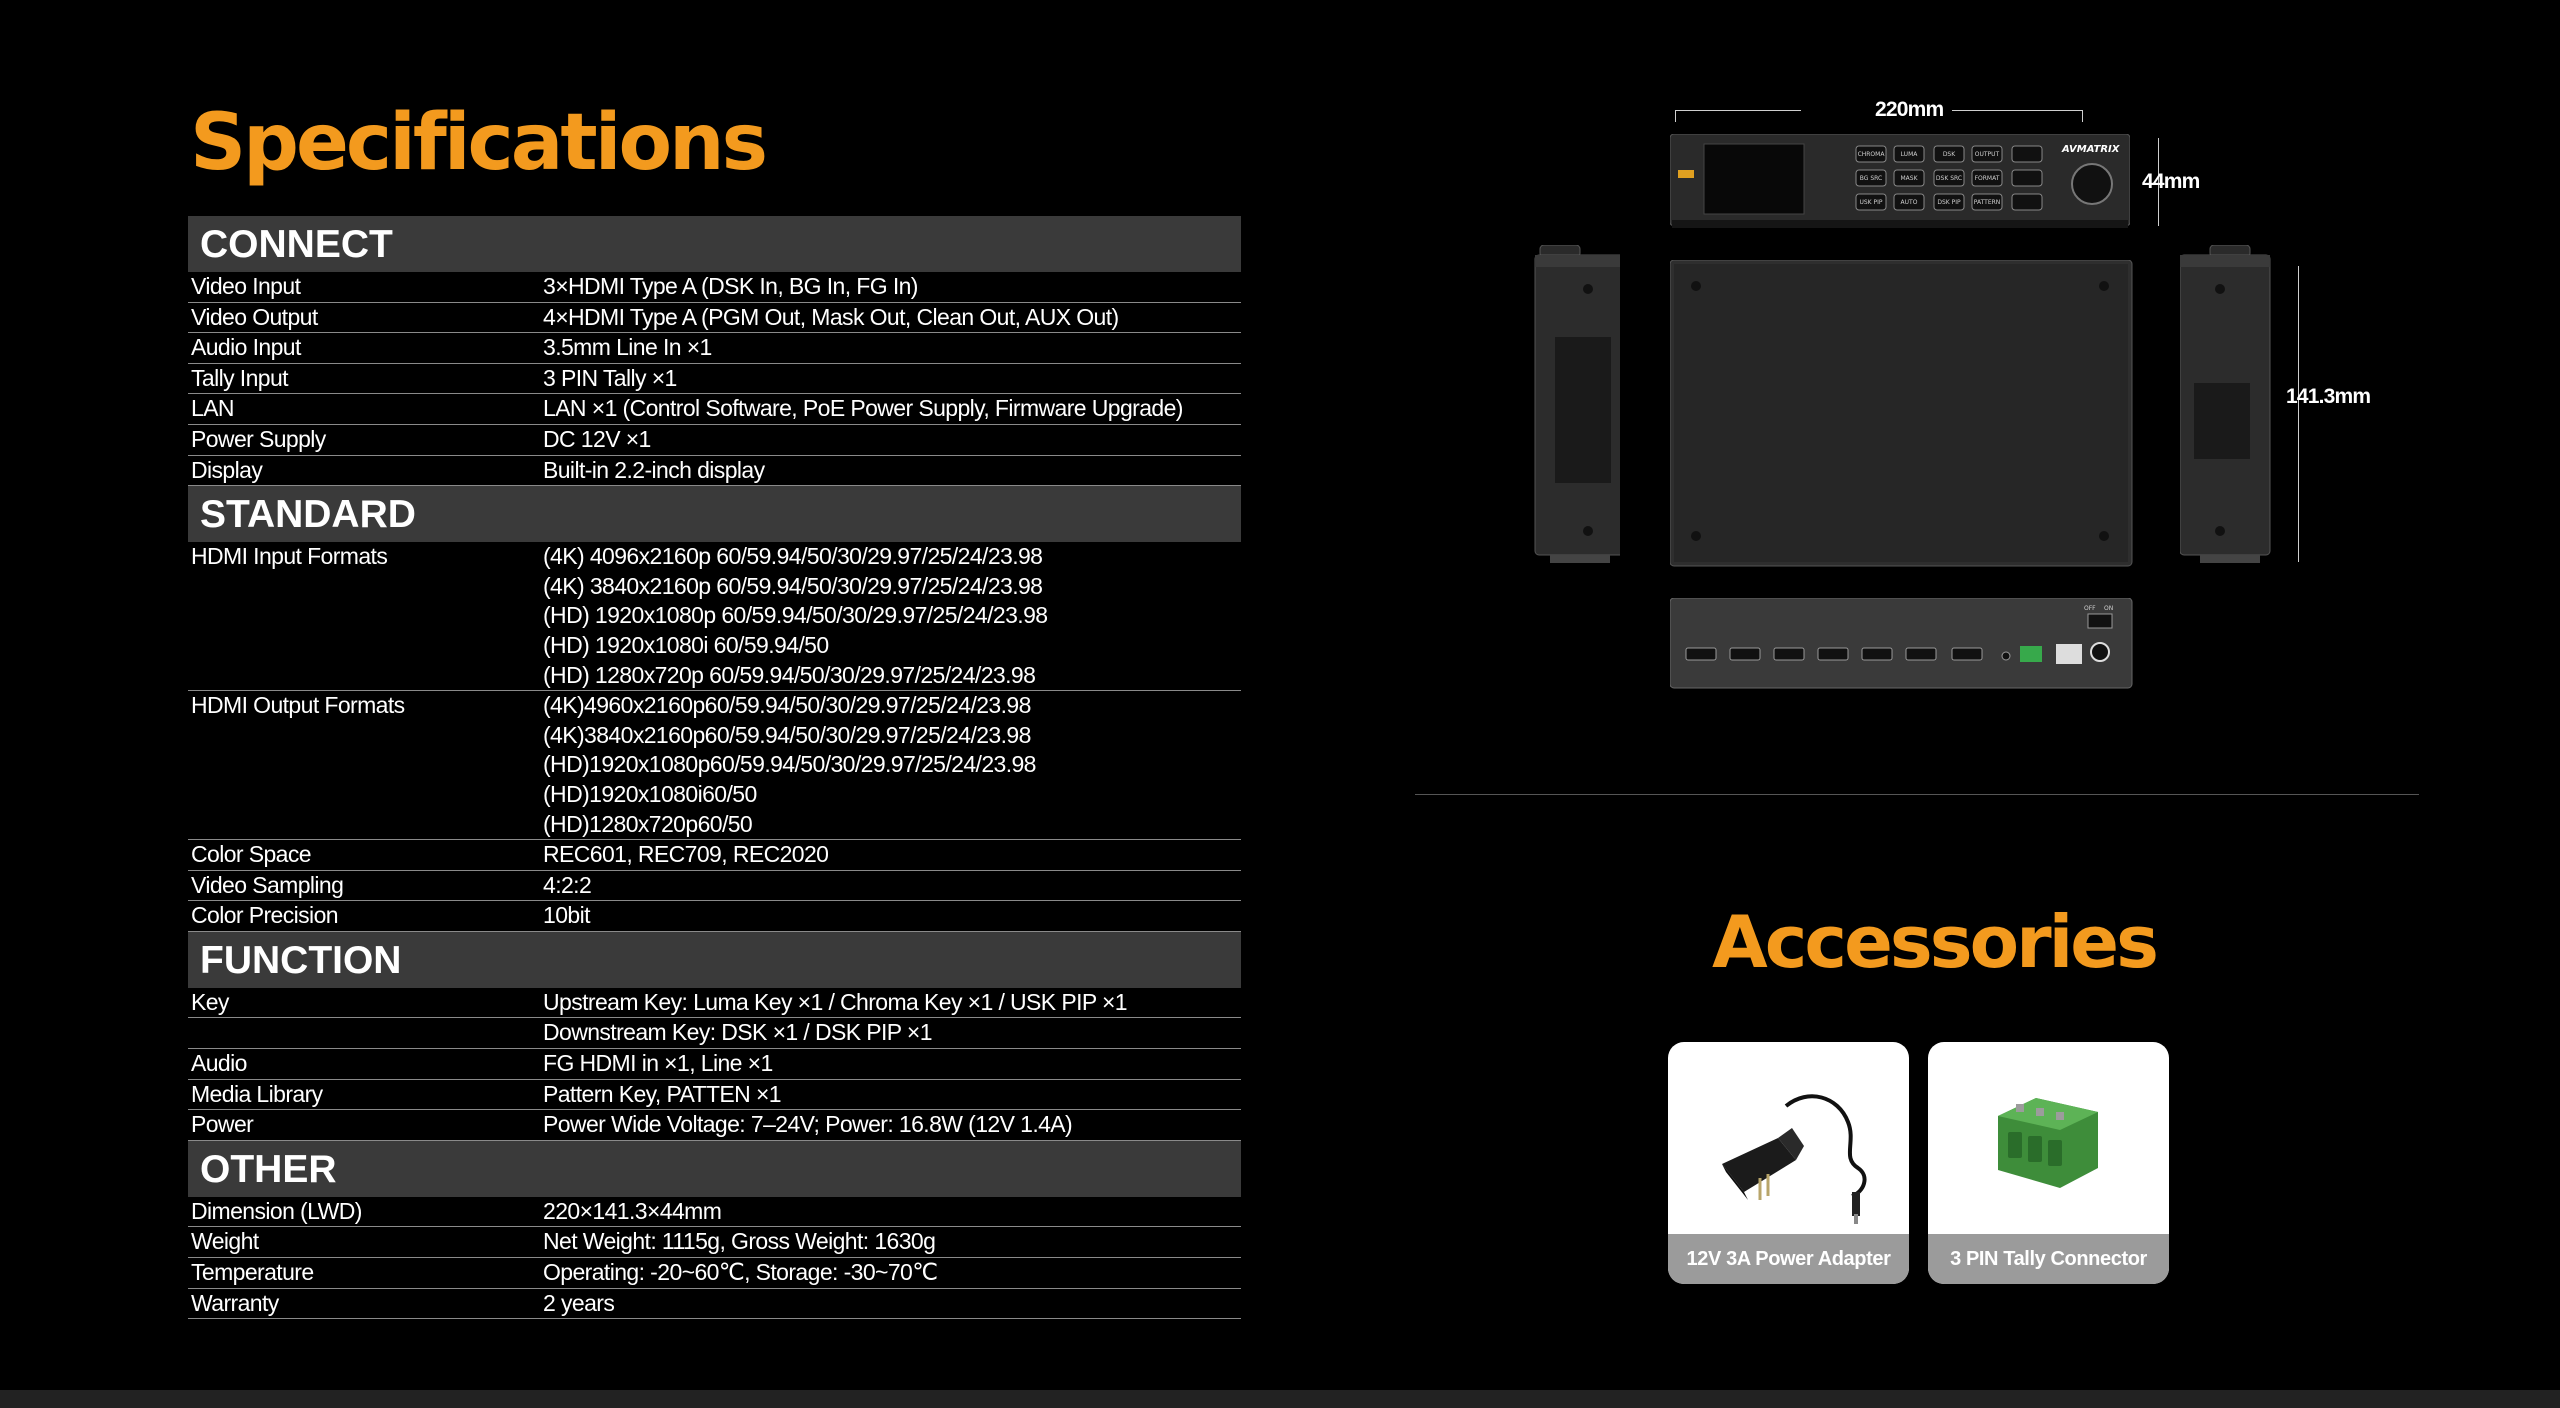 The height and width of the screenshot is (1408, 2560). What do you see at coordinates (892, 348) in the screenshot?
I see `spec-value: 3.5mm Line In ×1` at bounding box center [892, 348].